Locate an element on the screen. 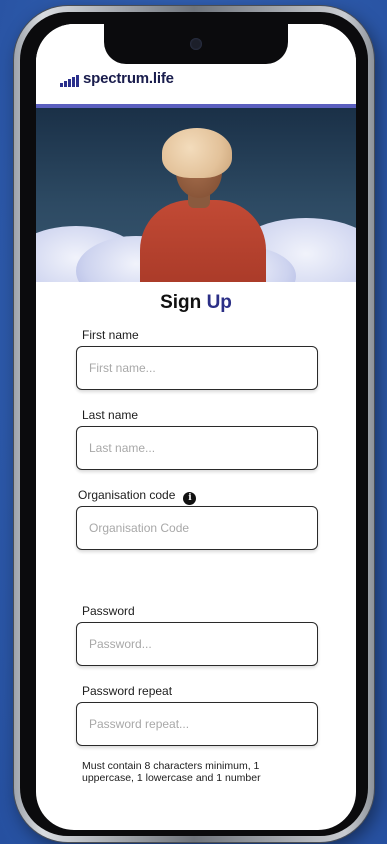  hero-person is located at coordinates (203, 241).